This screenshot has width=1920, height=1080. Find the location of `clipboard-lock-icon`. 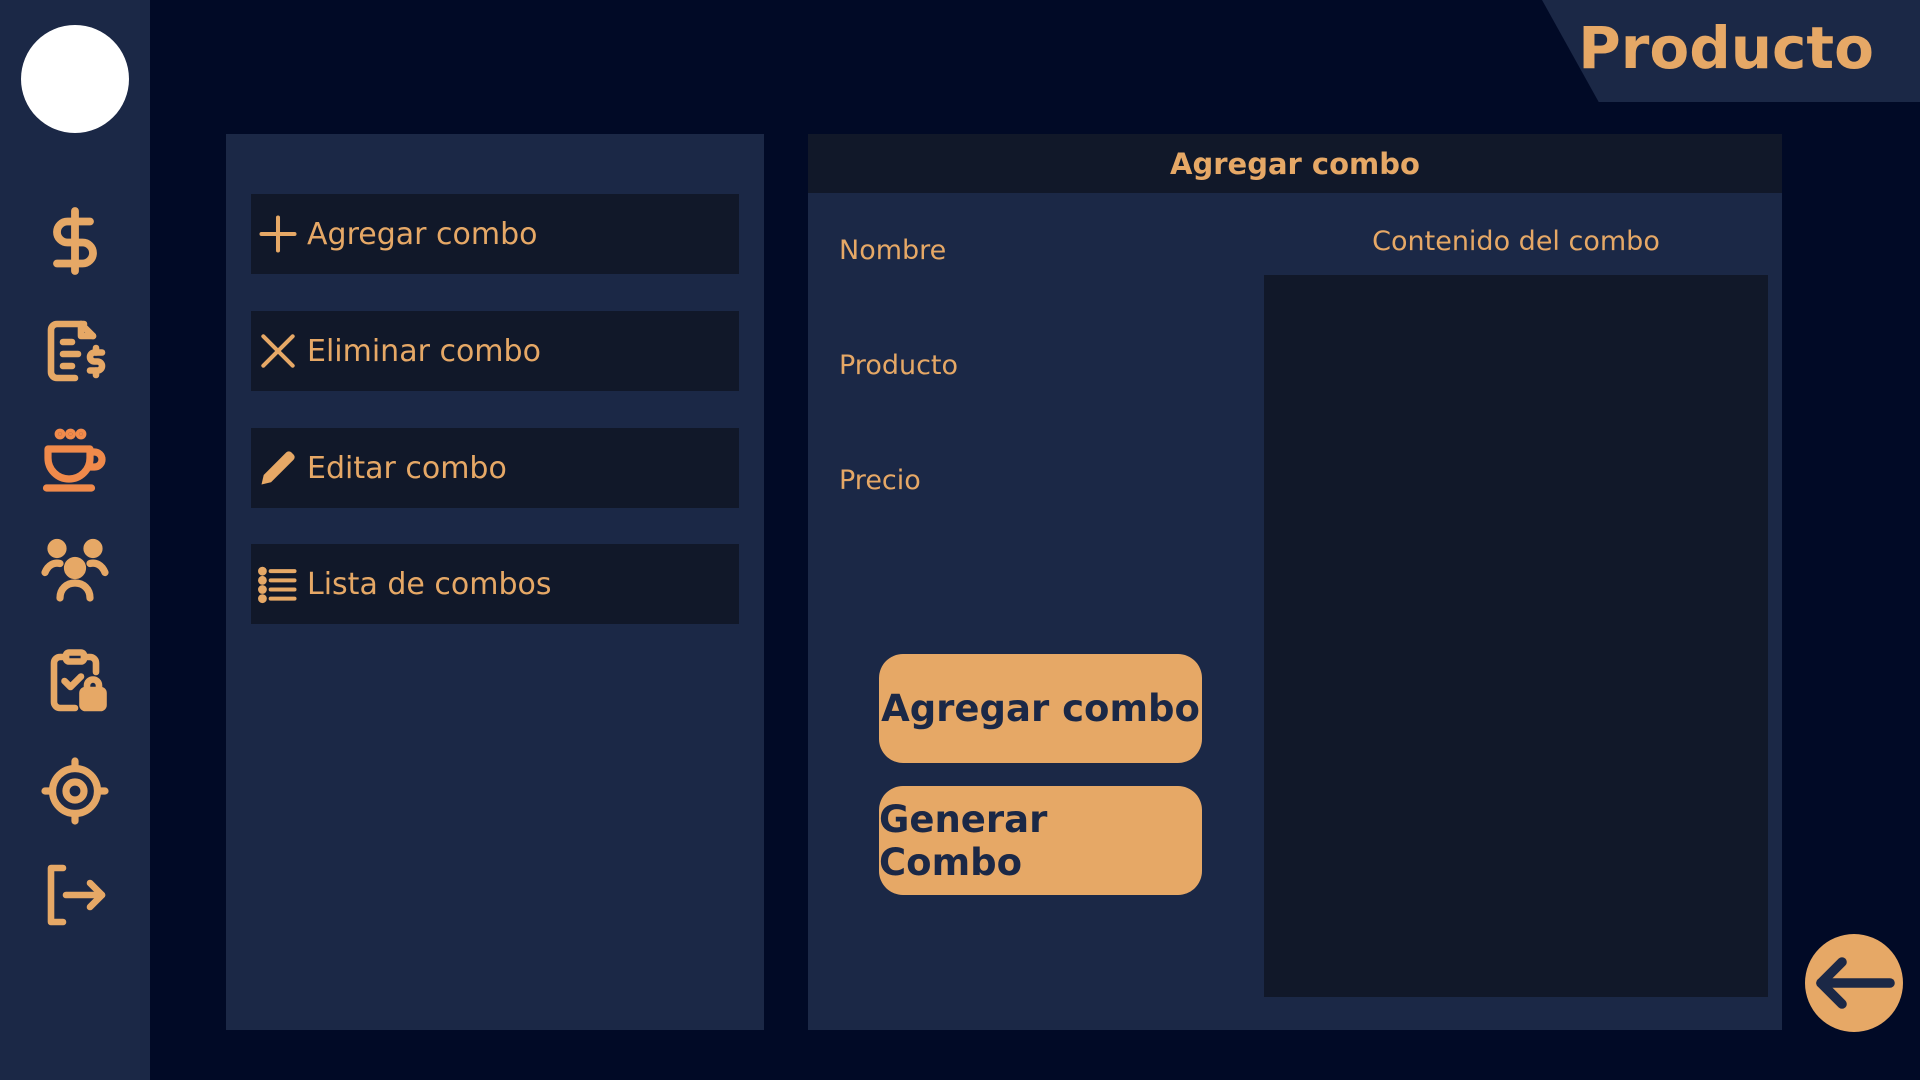

clipboard-lock-icon is located at coordinates (78, 680).